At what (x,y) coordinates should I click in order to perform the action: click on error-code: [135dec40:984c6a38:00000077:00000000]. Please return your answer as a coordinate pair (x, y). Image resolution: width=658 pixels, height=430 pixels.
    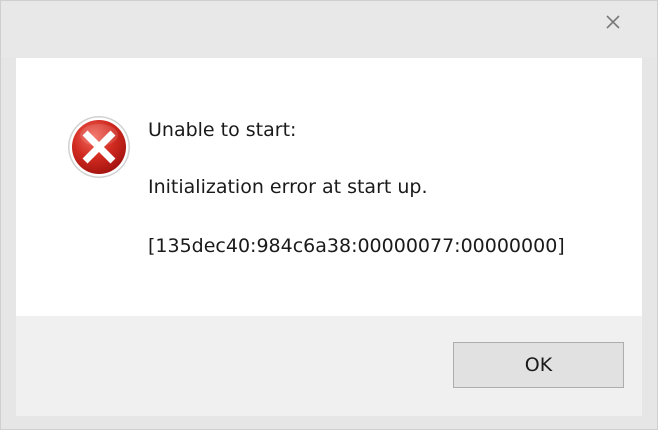
    Looking at the image, I should click on (356, 246).